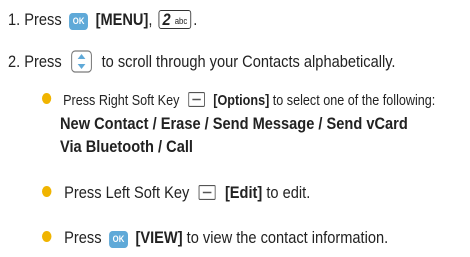 The image size is (470, 257). What do you see at coordinates (82, 61) in the screenshot?
I see `up-down-navigation-key-icon` at bounding box center [82, 61].